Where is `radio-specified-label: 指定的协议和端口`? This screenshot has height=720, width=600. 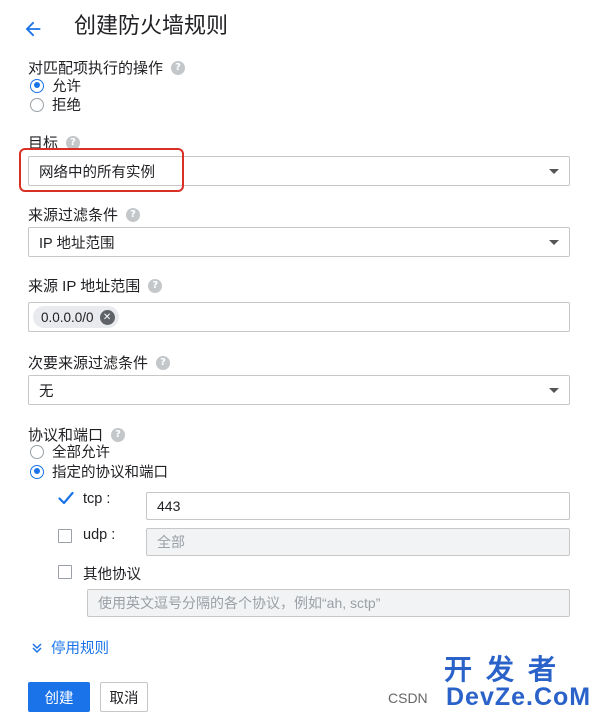
radio-specified-label: 指定的协议和端口 is located at coordinates (110, 473).